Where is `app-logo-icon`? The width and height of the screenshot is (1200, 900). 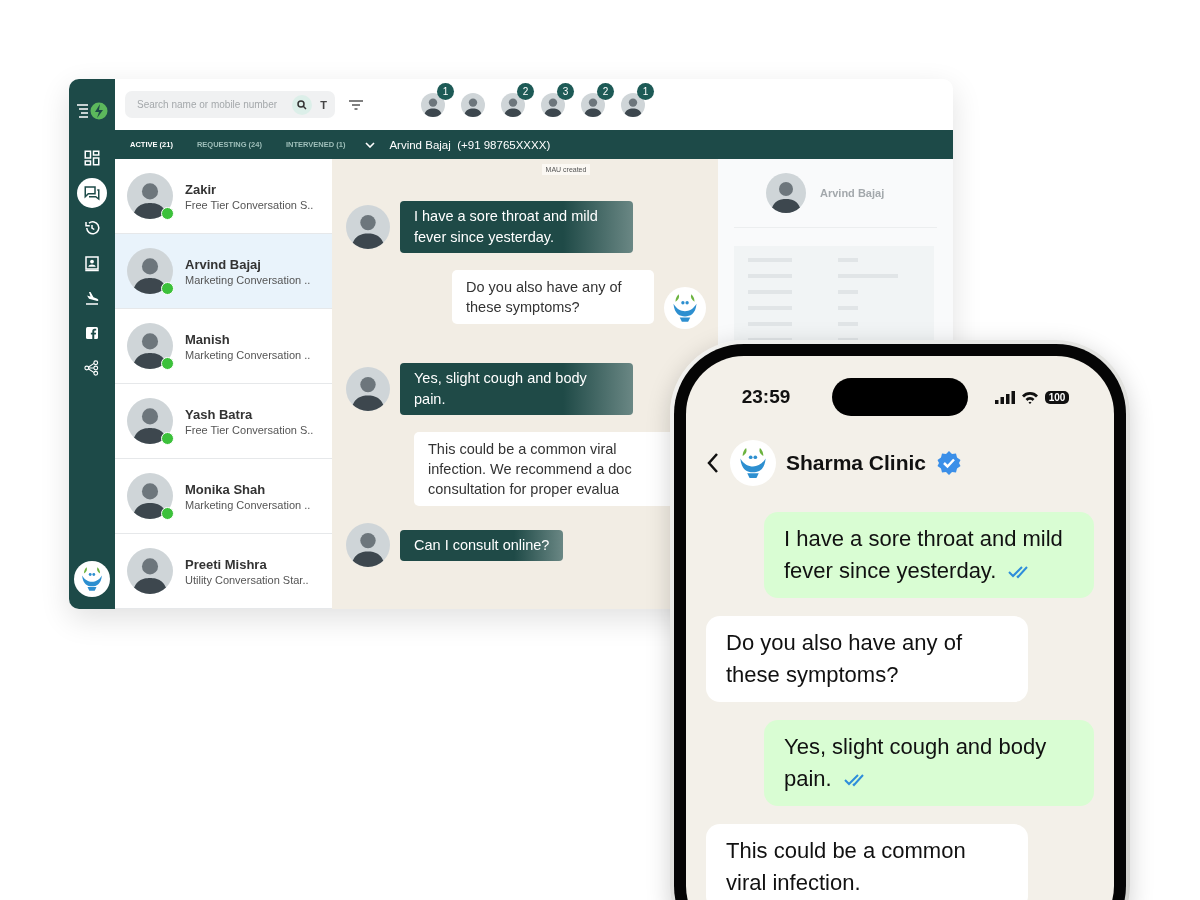
app-logo-icon is located at coordinates (92, 111).